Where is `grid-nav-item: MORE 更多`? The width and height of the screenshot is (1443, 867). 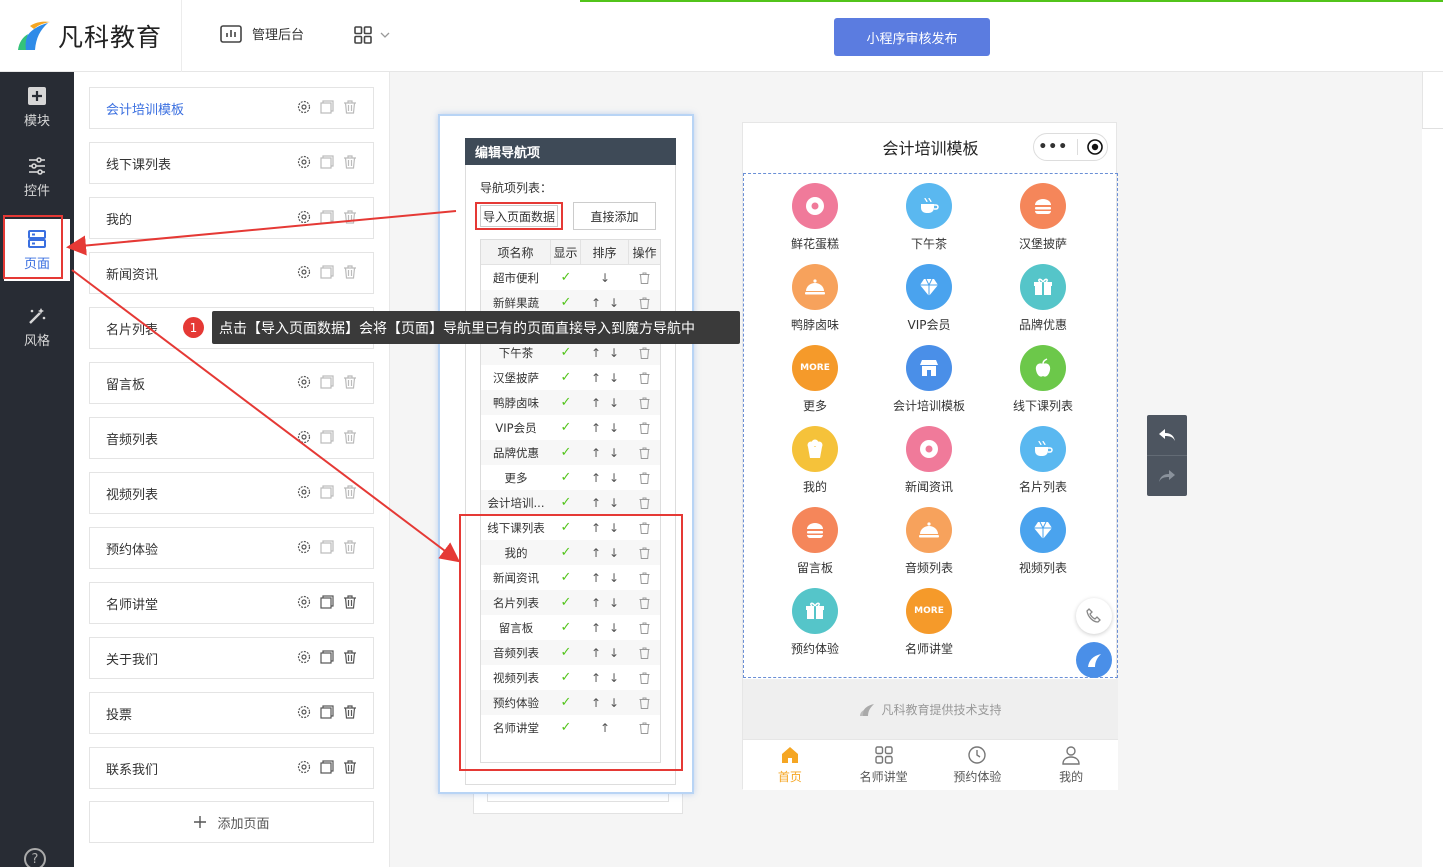
grid-nav-item: MORE 更多 is located at coordinates (815, 379).